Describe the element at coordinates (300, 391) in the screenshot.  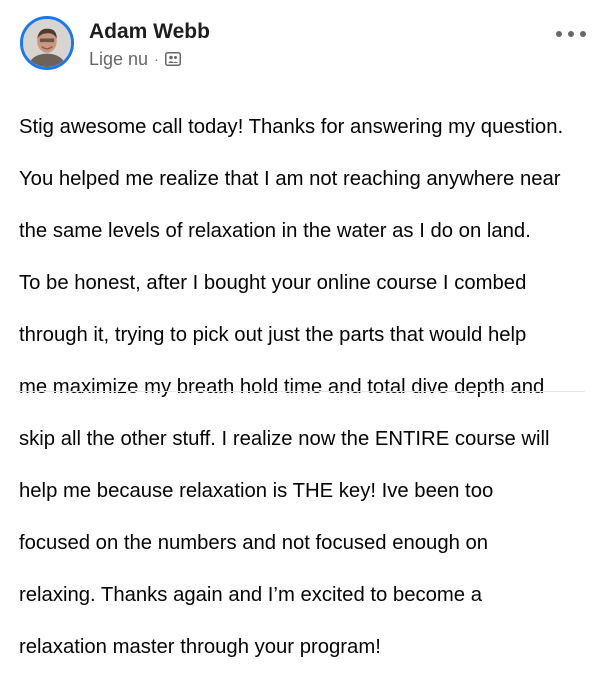
I see `post-divider` at that location.